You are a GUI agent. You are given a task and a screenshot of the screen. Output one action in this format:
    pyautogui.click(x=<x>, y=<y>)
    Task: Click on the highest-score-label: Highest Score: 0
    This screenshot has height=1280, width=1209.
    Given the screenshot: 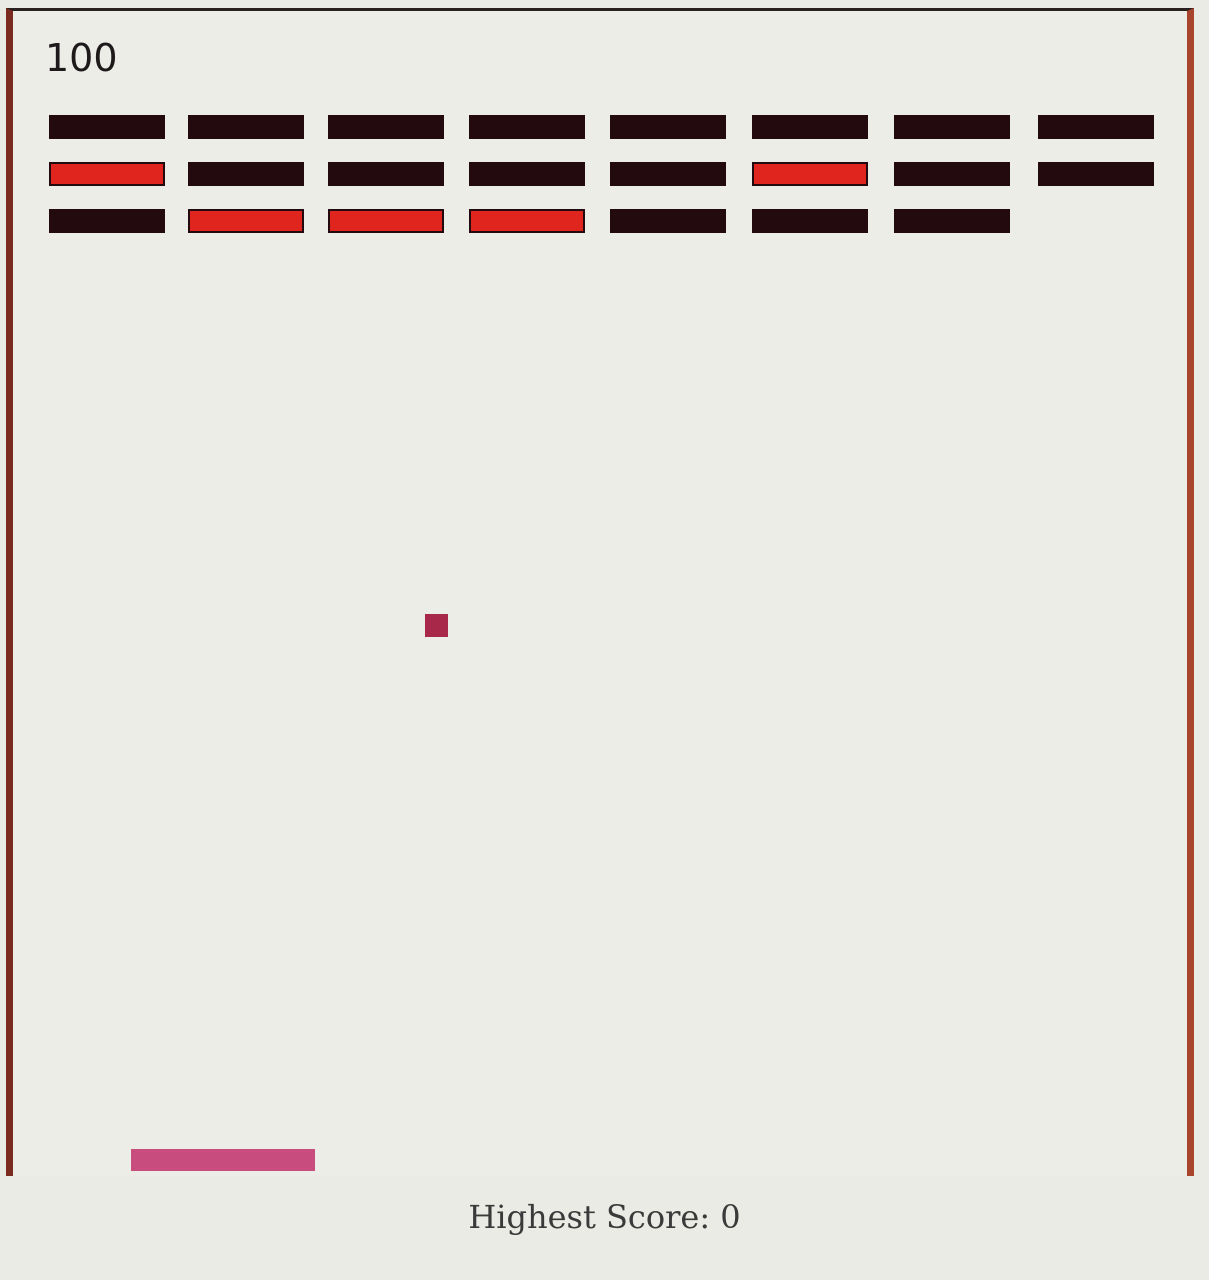 What is the action you would take?
    pyautogui.click(x=604, y=1217)
    